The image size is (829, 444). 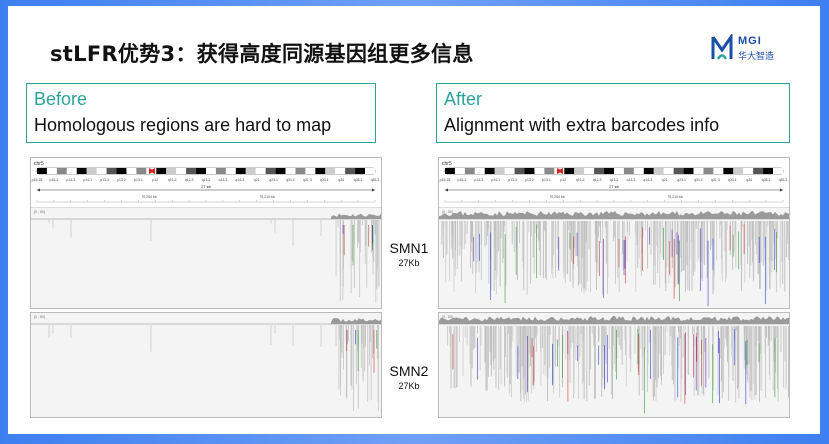 What do you see at coordinates (206, 258) in the screenshot?
I see `before-smn1-alignment: [0 - 80]` at bounding box center [206, 258].